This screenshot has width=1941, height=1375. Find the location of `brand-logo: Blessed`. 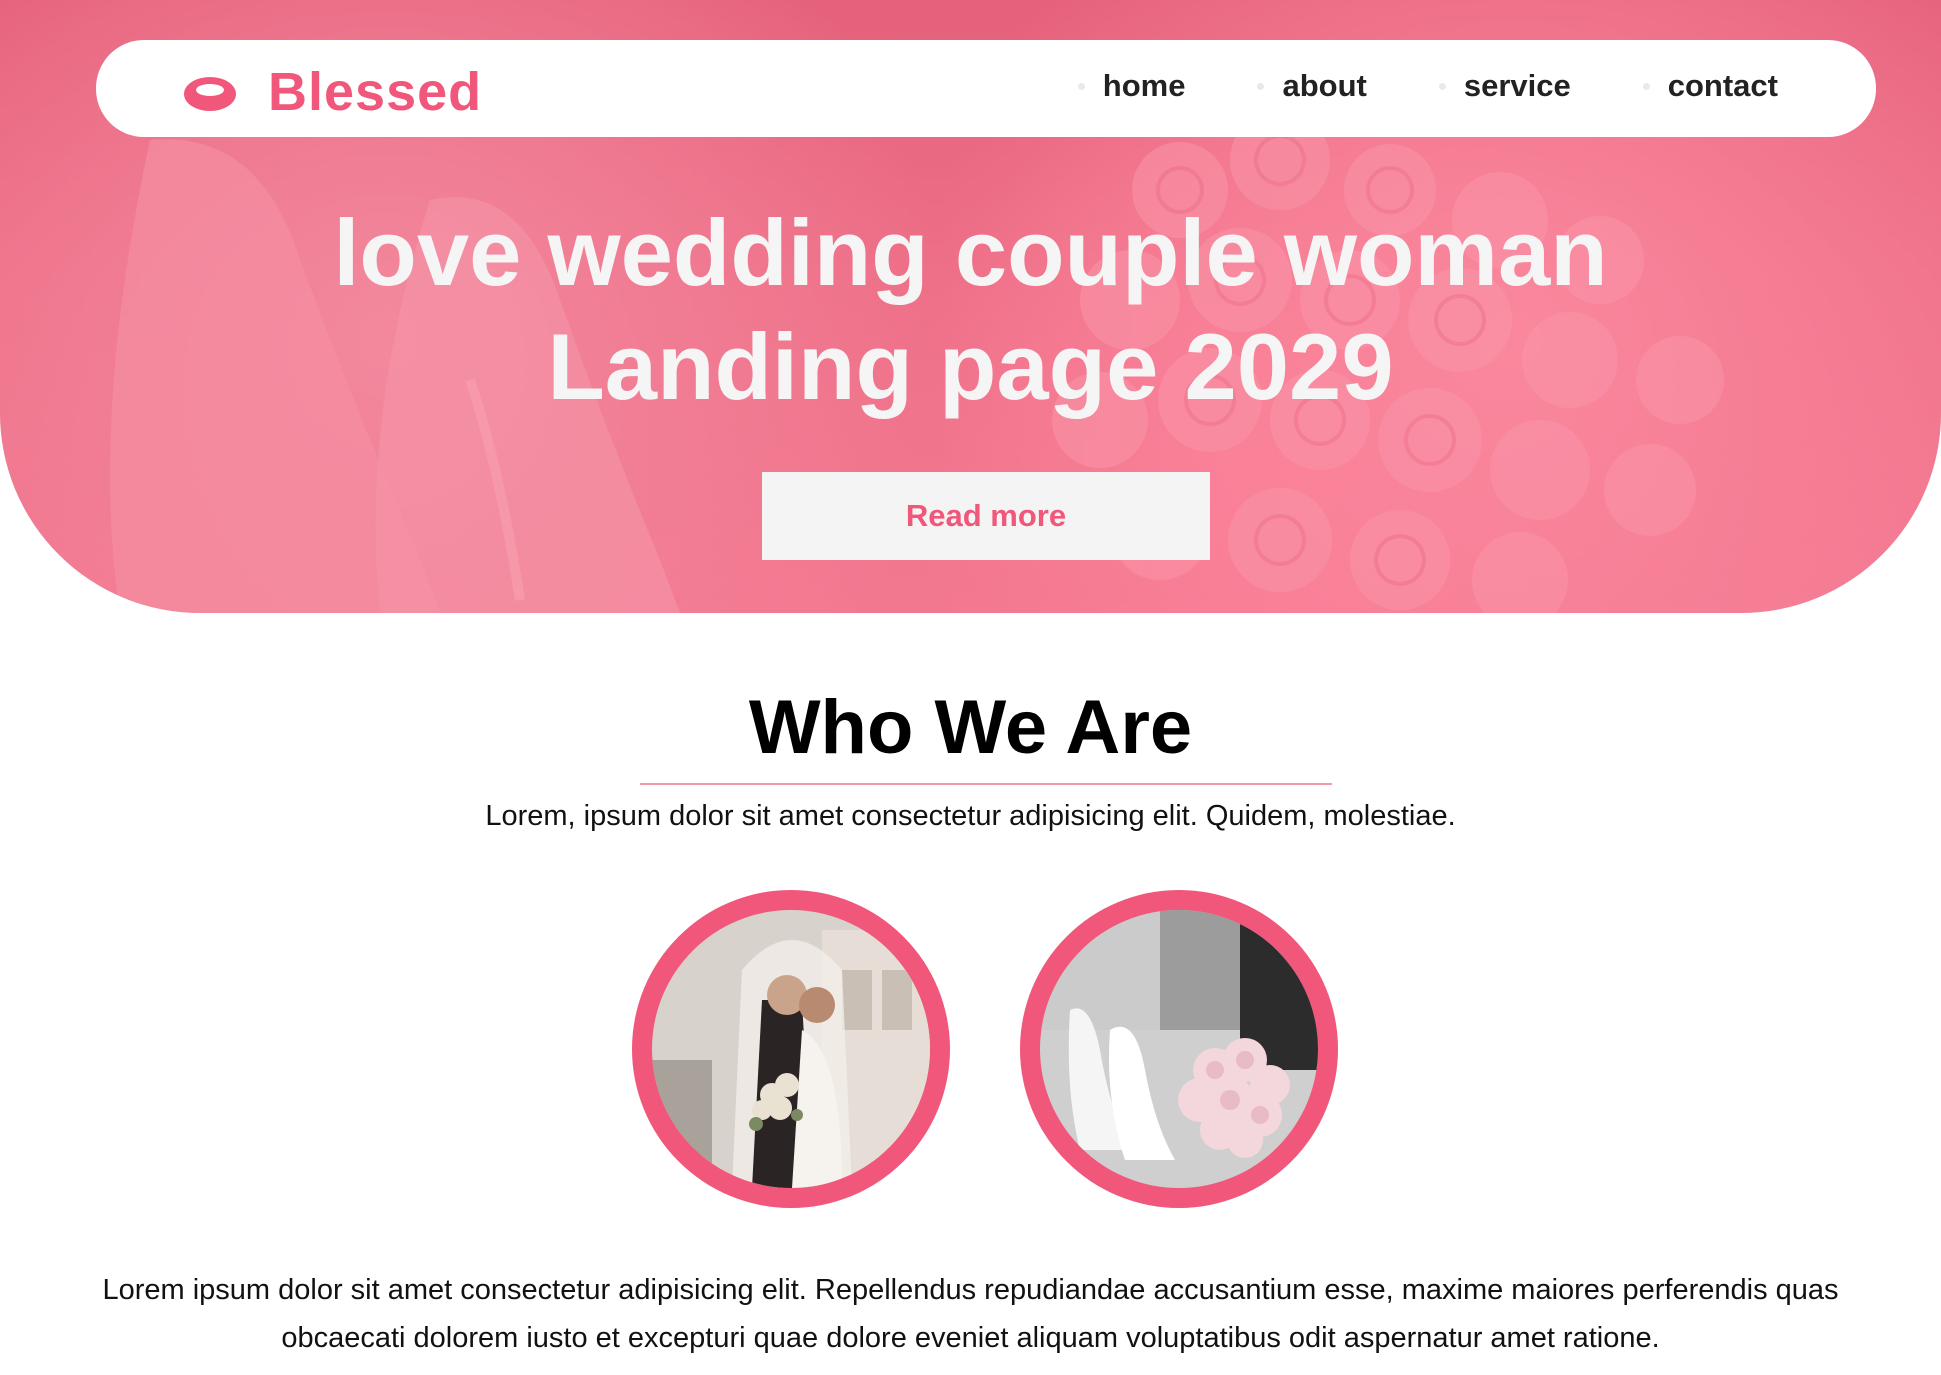

brand-logo: Blessed is located at coordinates (332, 92).